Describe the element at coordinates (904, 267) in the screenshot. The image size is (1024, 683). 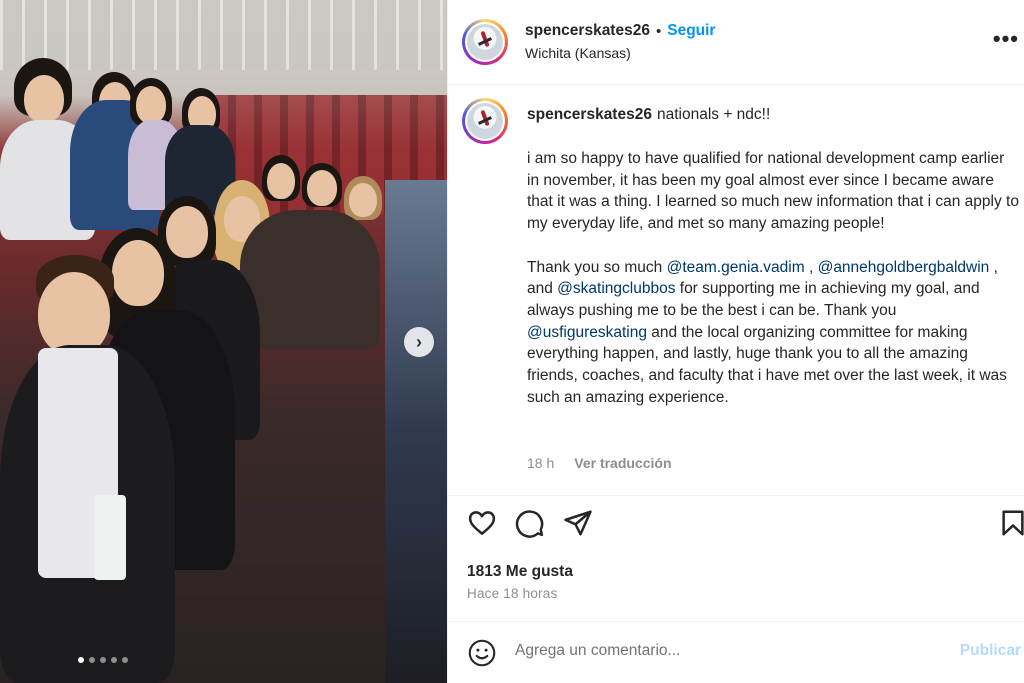
I see `mention-link: @annehgoldbergbaldwin` at that location.